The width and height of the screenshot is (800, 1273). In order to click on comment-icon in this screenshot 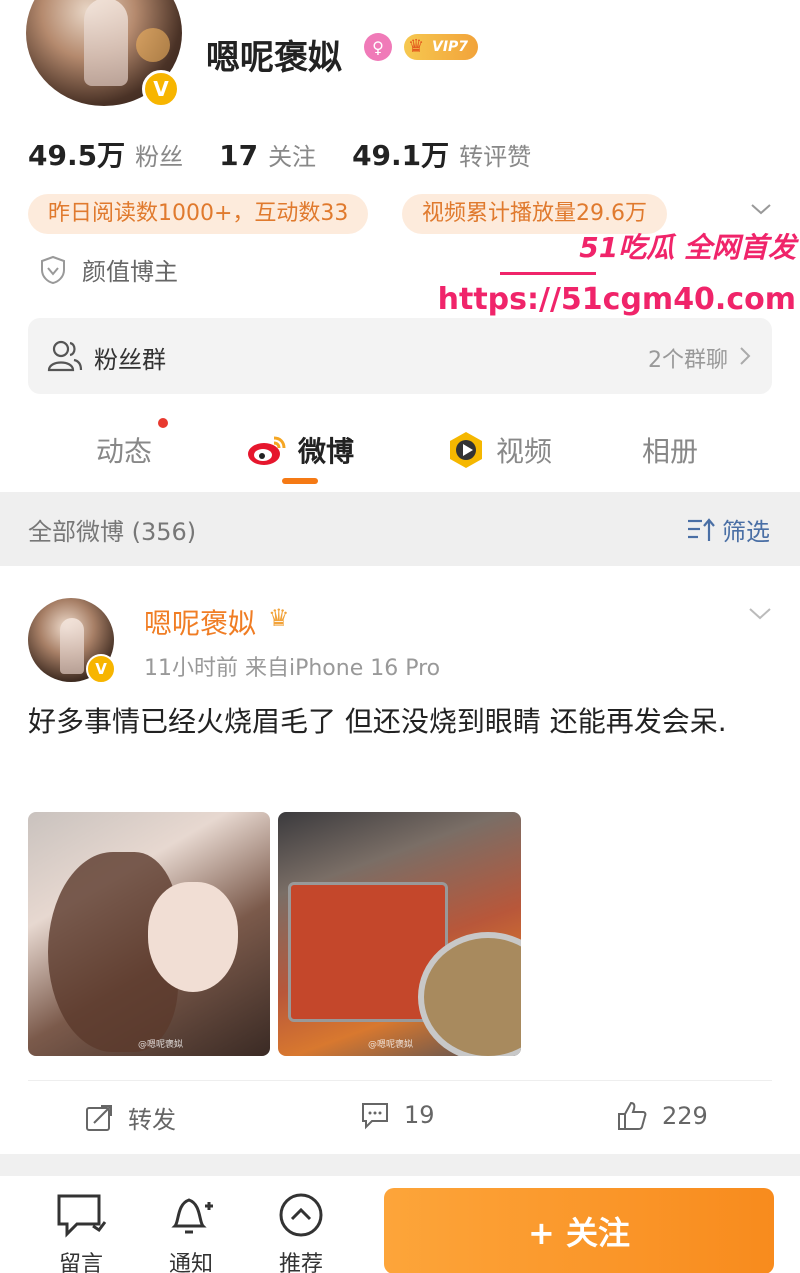, I will do `click(375, 1116)`.